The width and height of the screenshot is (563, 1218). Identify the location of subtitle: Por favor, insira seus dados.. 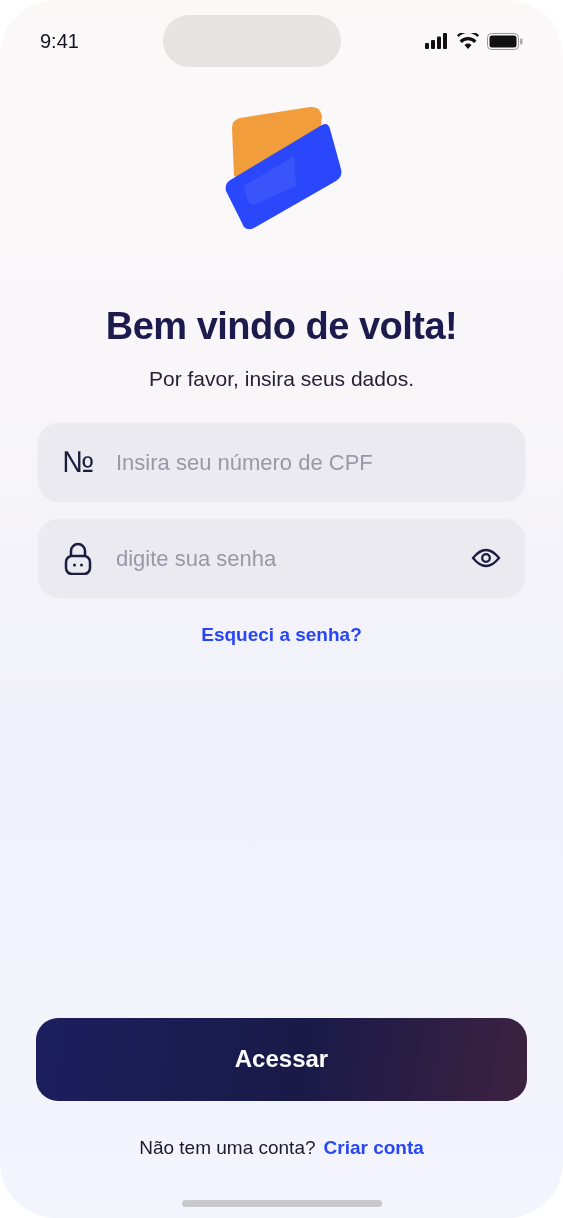
(281, 379).